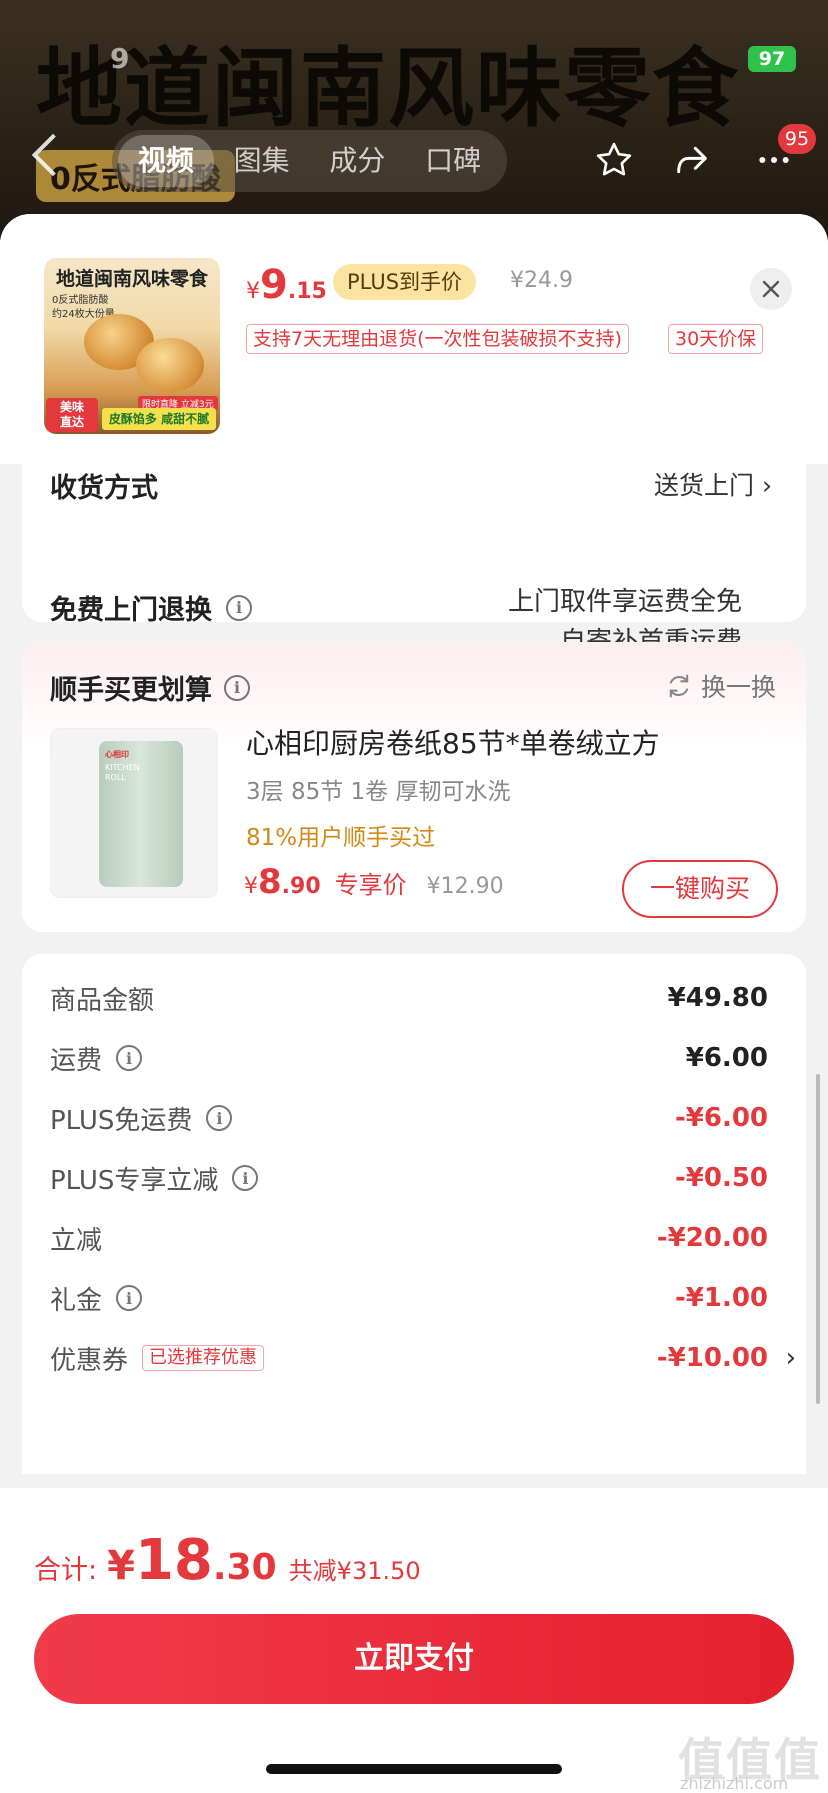 The image size is (828, 1793). Describe the element at coordinates (102, 1000) in the screenshot. I see `amount-label: 商品金额` at that location.